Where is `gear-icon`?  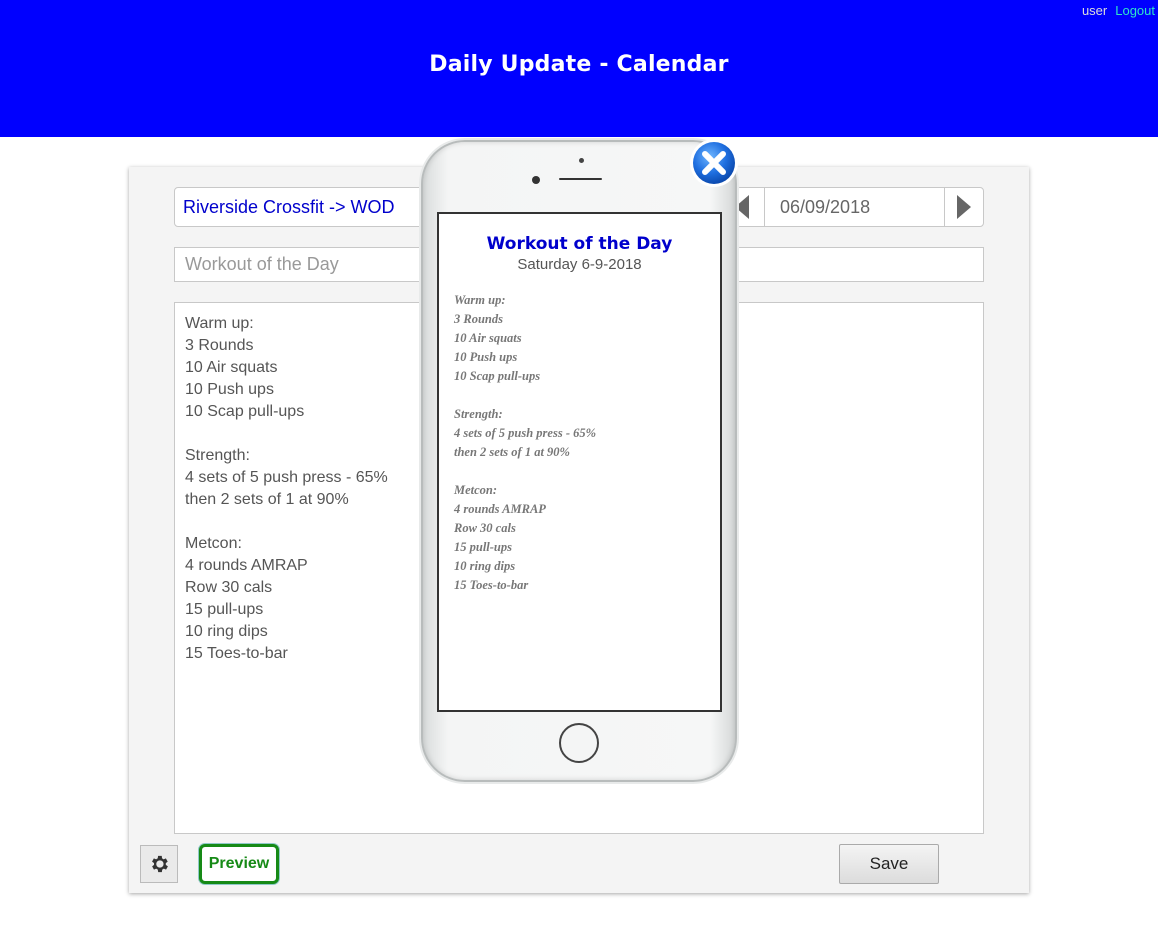
gear-icon is located at coordinates (160, 864).